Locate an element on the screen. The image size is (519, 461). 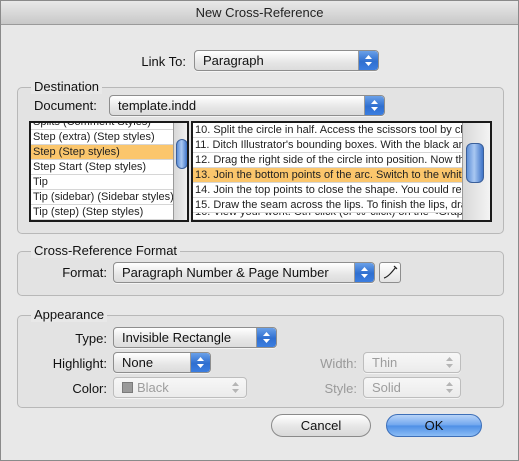
list-item: Step Start (Step styles) is located at coordinates (102, 167).